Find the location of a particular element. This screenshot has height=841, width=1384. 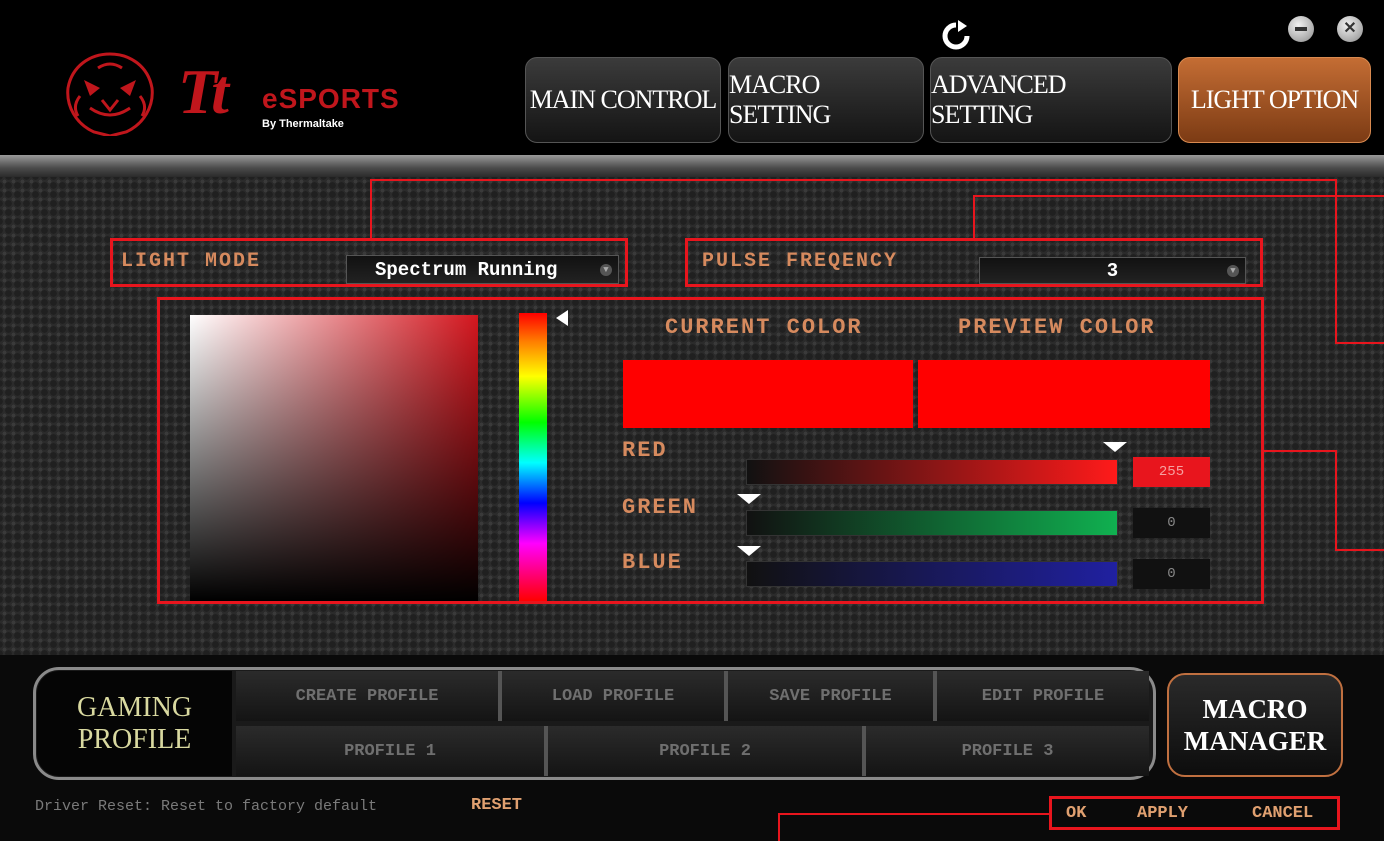

tab-advanced-setting: ADVANCED SETTING is located at coordinates (1051, 100).